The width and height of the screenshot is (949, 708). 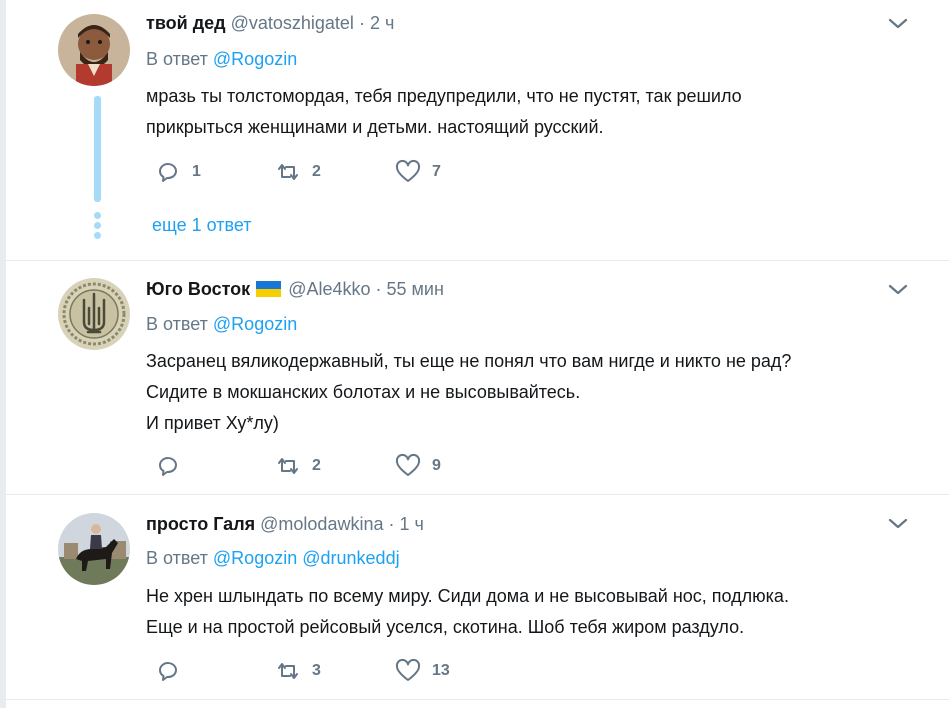 I want to click on trident-emblem-avatar-icon, so click(x=94, y=314).